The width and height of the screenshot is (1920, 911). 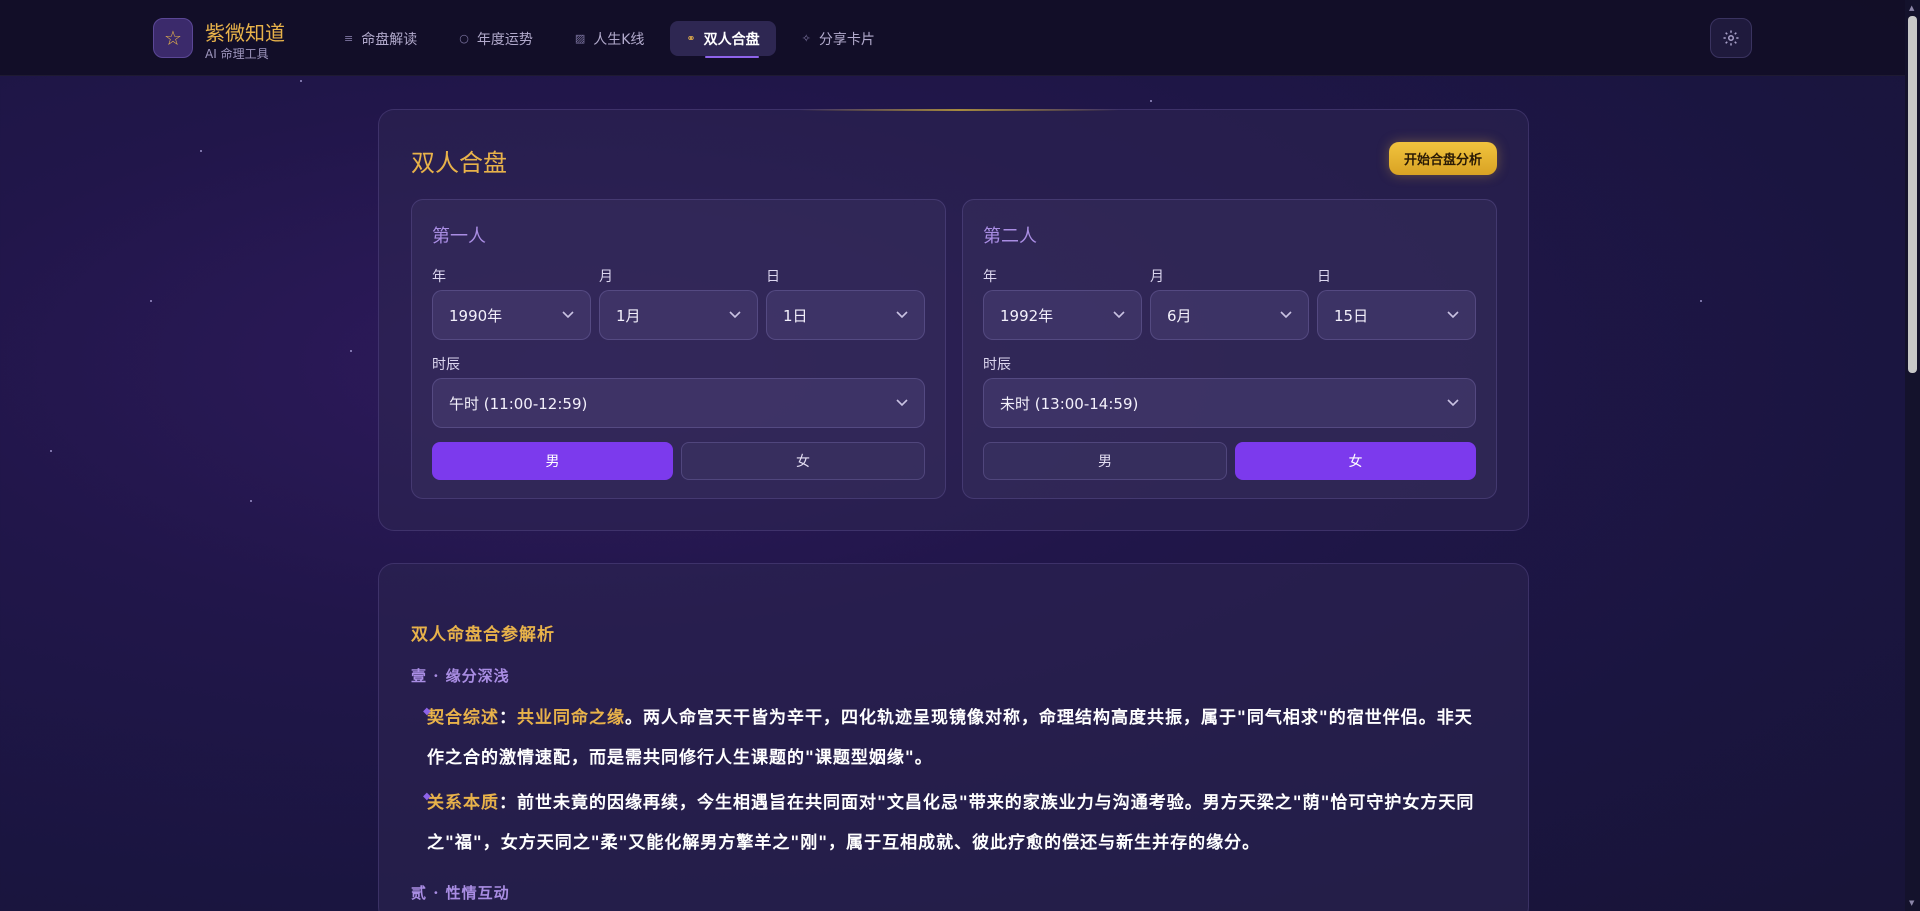 I want to click on brand-subtitle: AI 命理工具, so click(x=237, y=54).